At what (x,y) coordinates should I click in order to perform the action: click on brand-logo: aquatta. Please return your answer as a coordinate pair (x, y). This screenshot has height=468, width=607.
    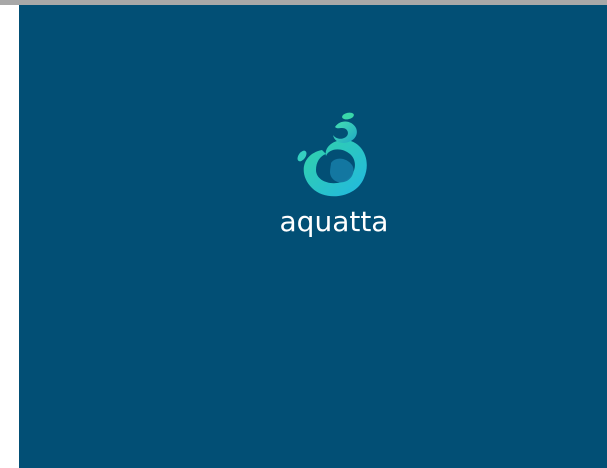
    Looking at the image, I should click on (334, 177).